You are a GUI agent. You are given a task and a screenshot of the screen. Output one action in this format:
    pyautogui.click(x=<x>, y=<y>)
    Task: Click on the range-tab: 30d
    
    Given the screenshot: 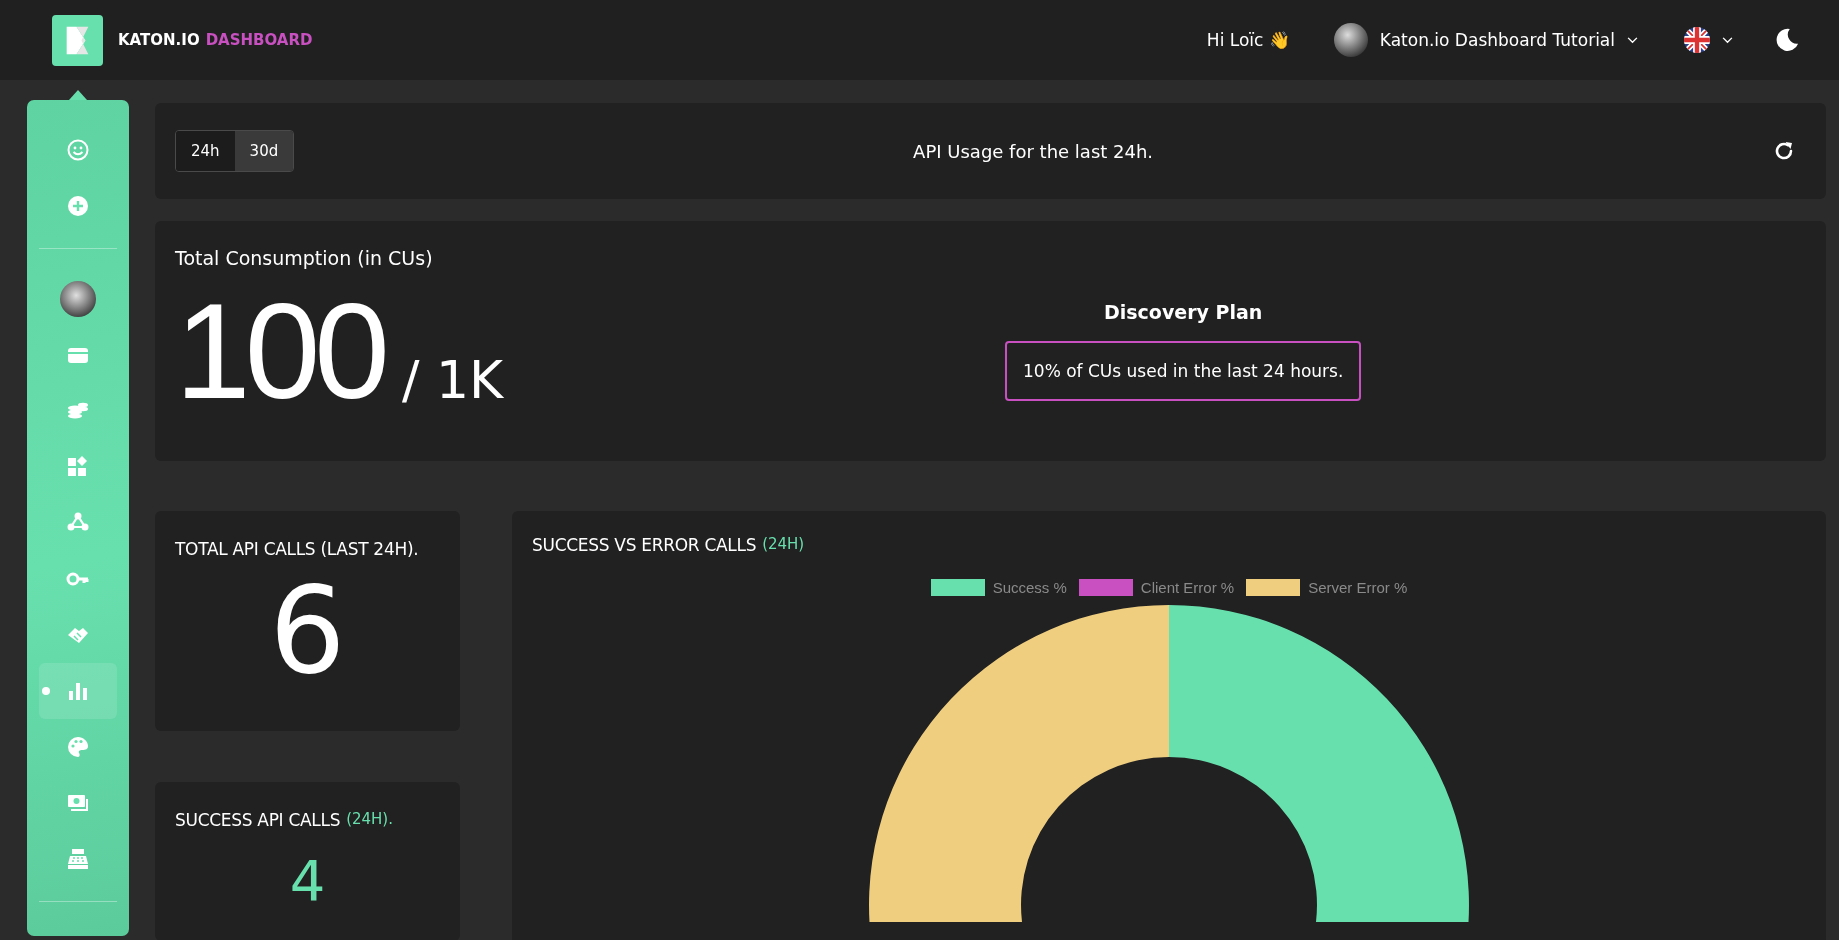 What is the action you would take?
    pyautogui.click(x=264, y=151)
    